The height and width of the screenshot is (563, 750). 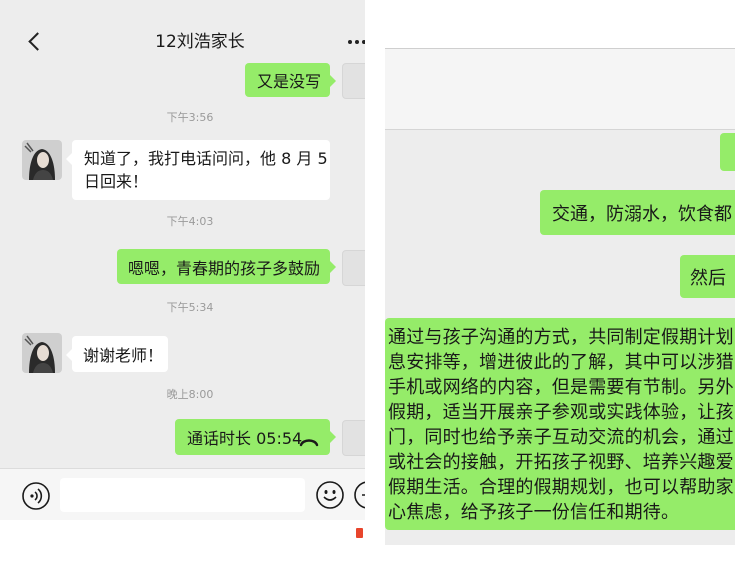 What do you see at coordinates (561, 462) in the screenshot?
I see `message-text-line: 或社会的接触，开拓孩子视野、培养兴趣爱` at bounding box center [561, 462].